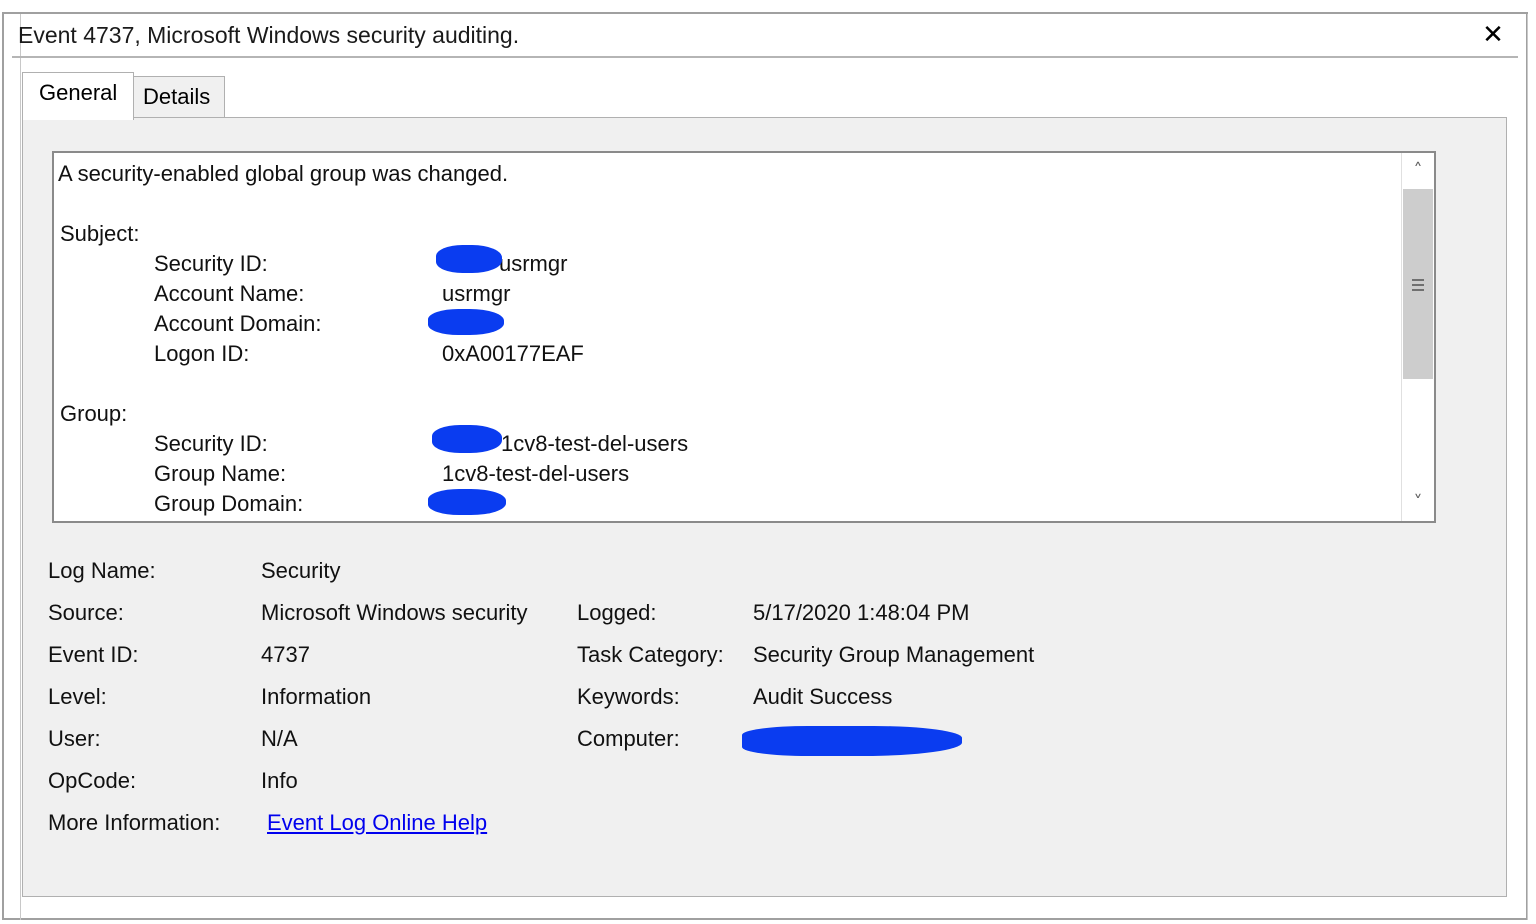 The image size is (1536, 924). I want to click on logged-value: 5/17/2020 1:48:04 PM, so click(861, 612).